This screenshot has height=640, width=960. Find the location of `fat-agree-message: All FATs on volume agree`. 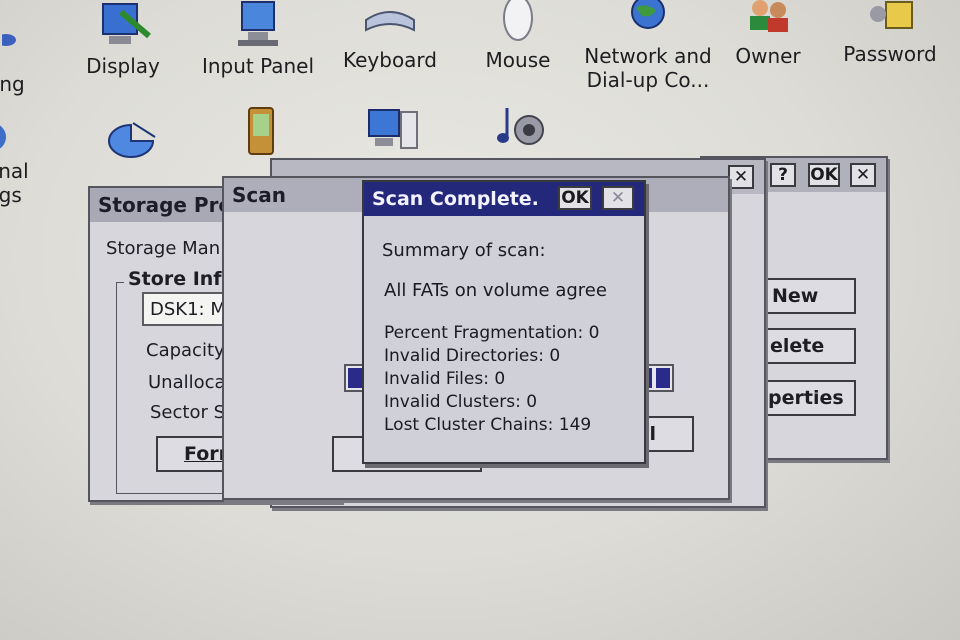

fat-agree-message: All FATs on volume agree is located at coordinates (495, 290).